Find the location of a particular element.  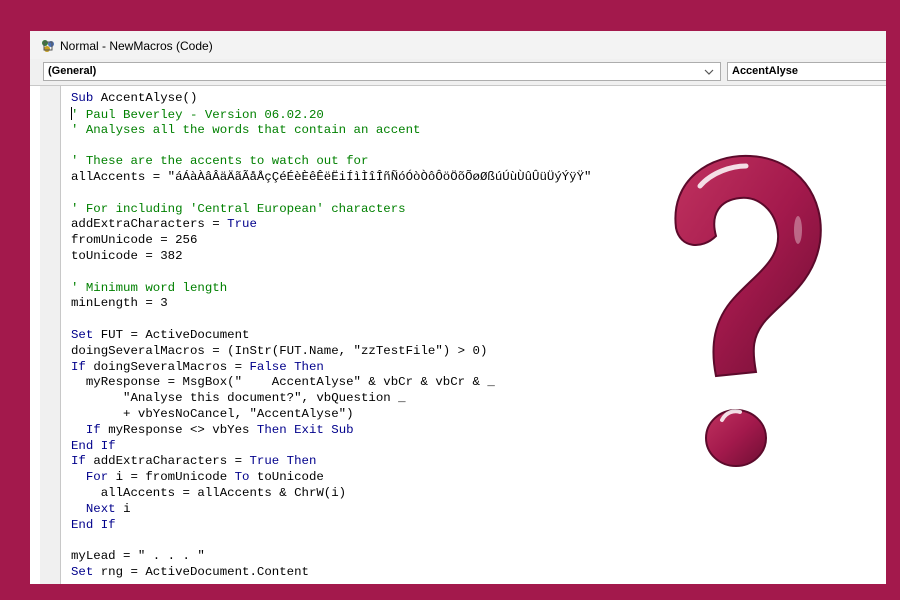

question-mark-icon is located at coordinates (748, 310).